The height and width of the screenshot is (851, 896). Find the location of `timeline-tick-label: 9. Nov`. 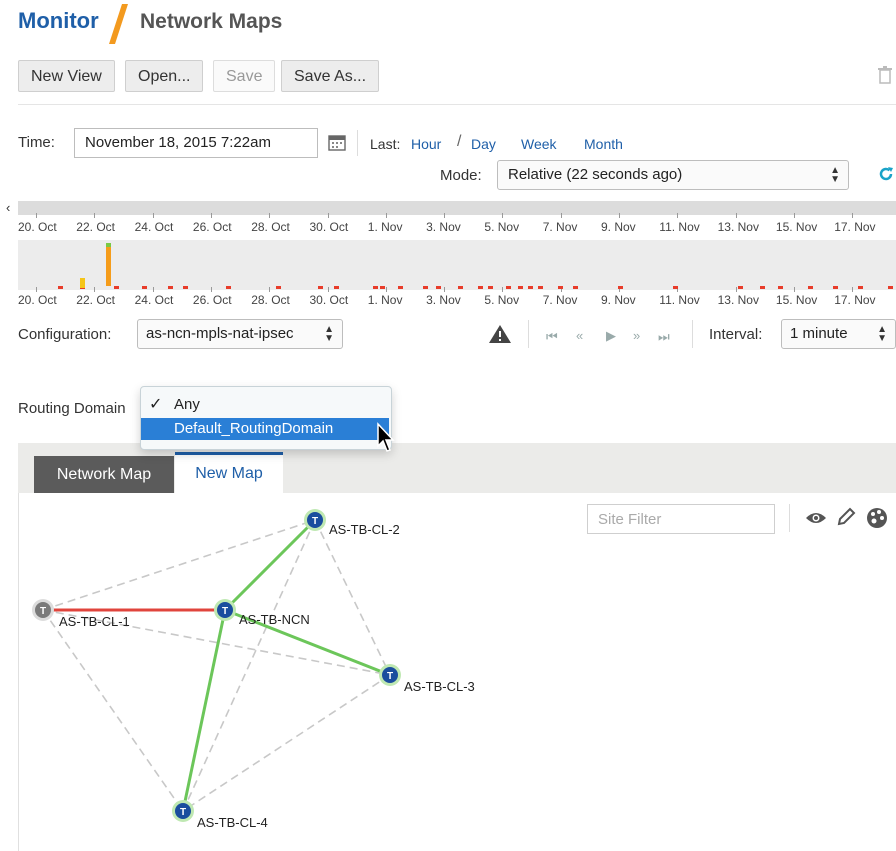

timeline-tick-label: 9. Nov is located at coordinates (618, 227).